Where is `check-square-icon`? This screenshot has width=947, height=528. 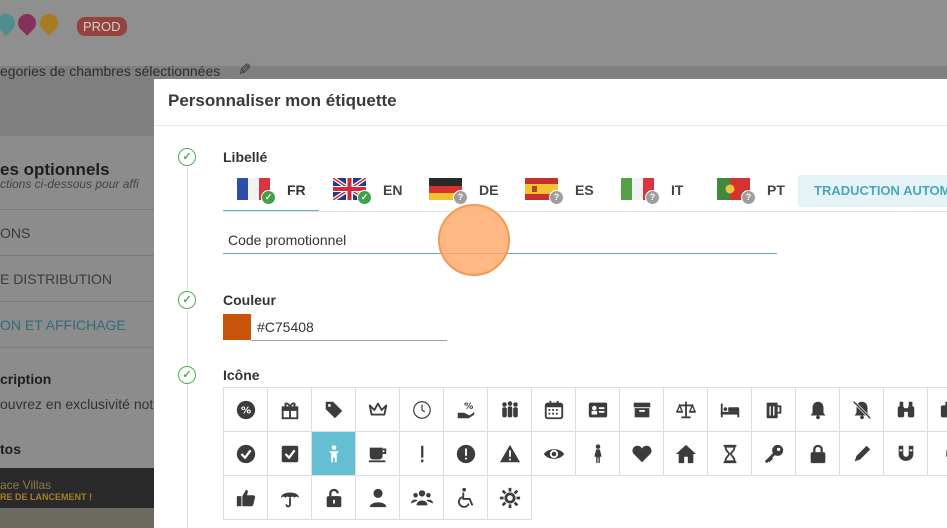
check-square-icon is located at coordinates (289, 453).